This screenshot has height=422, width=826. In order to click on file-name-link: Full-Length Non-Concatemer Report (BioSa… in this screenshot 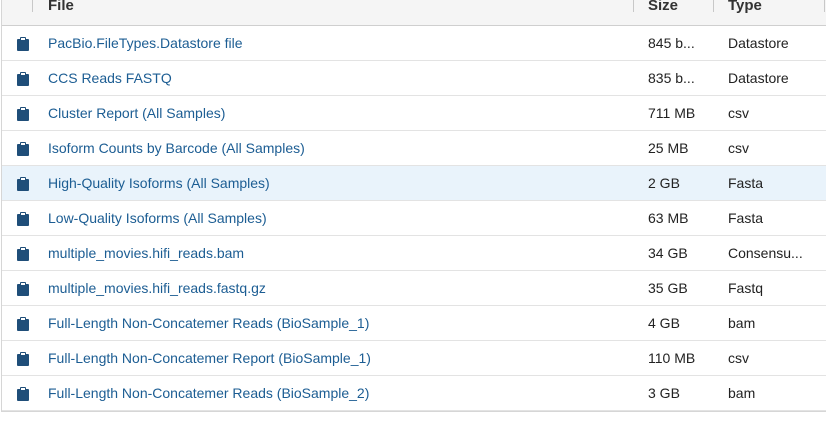, I will do `click(209, 358)`.